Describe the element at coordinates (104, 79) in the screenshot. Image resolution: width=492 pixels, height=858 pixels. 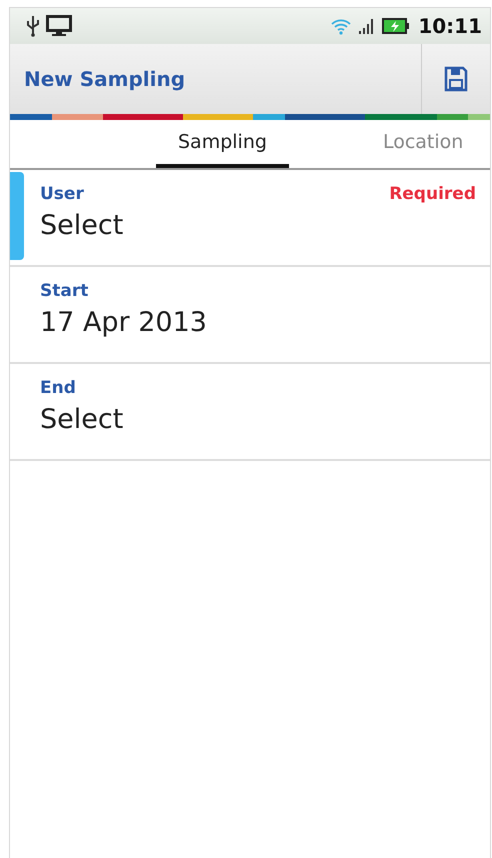
I see `screen-title: New Sampling` at that location.